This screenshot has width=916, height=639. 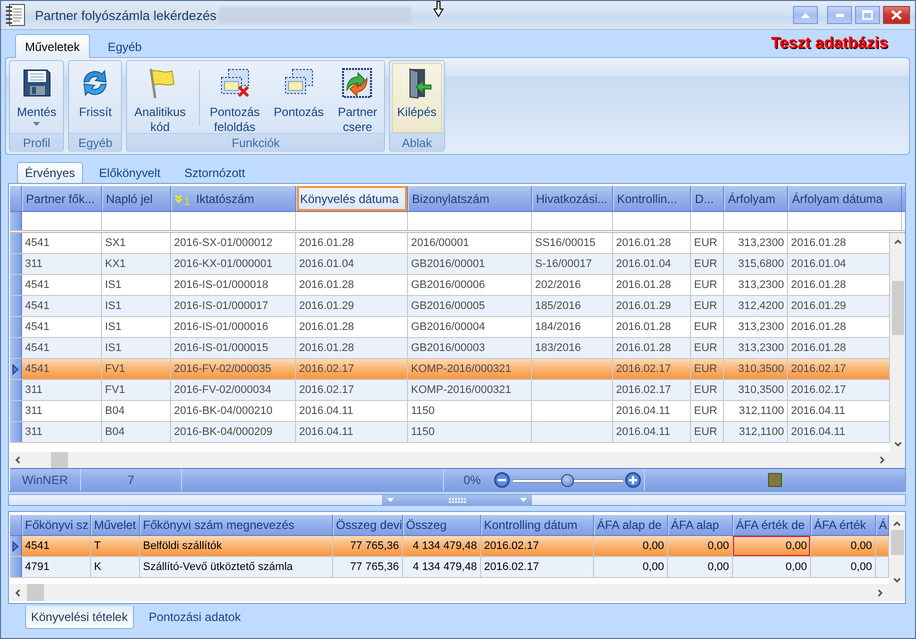 I want to click on table-row: 4541 IS1 2016-IS-01/000016 2016.01.28 GB2016/00004 184/2016 2016.01.28 EUR 313,2300 2016.01.28, so click(x=450, y=327).